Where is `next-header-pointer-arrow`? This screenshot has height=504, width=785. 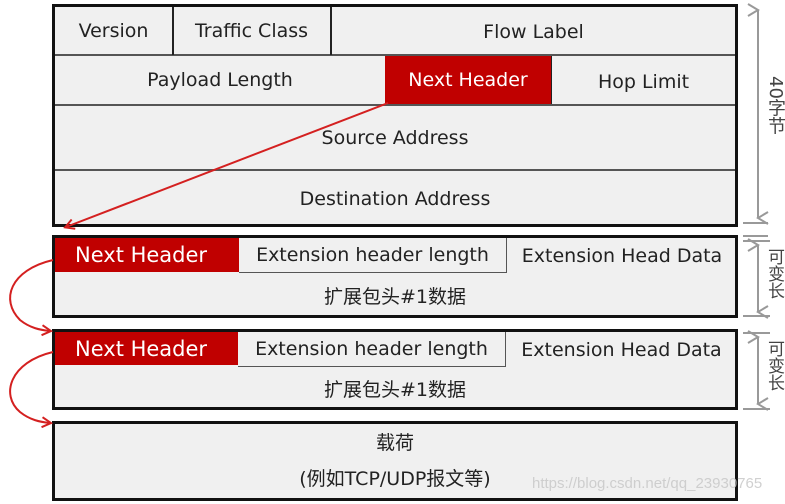
next-header-pointer-arrow is located at coordinates (227, 164).